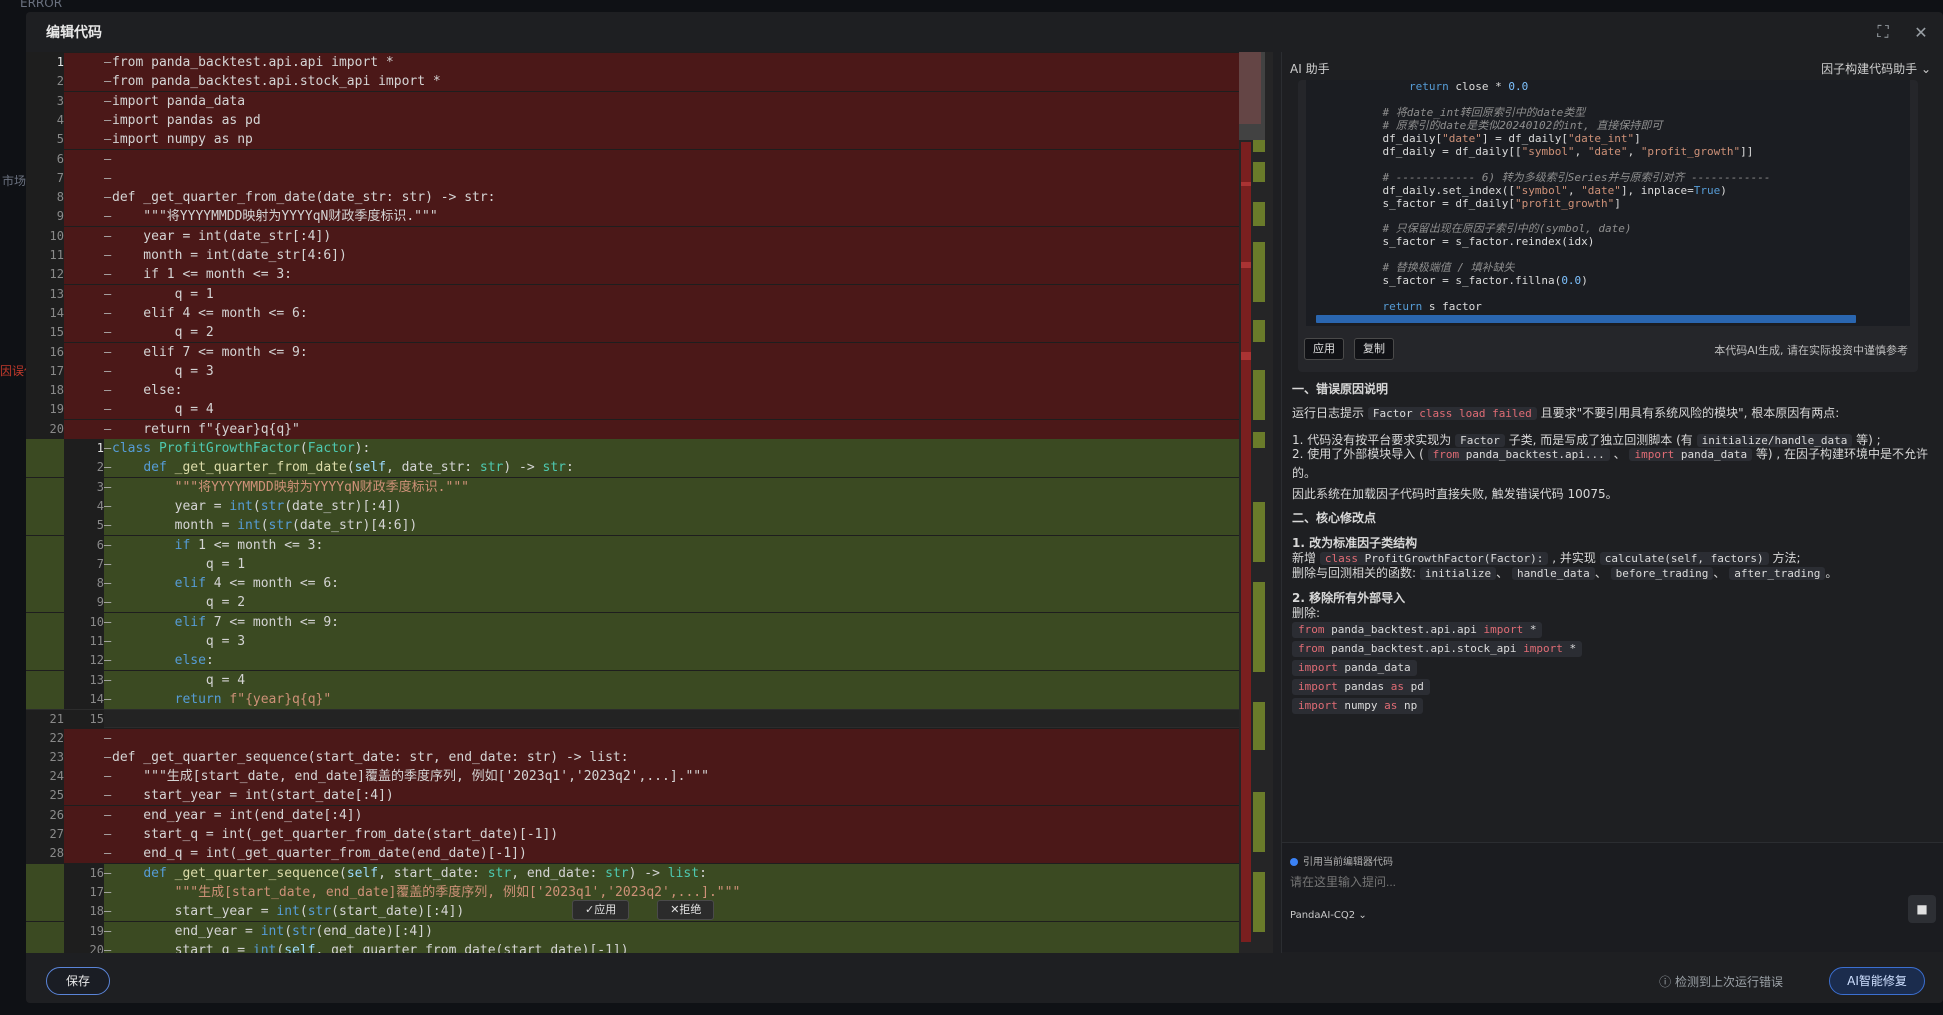 The image size is (1943, 1015). What do you see at coordinates (633, 371) in the screenshot?
I see `code-line: 17— q = 3` at bounding box center [633, 371].